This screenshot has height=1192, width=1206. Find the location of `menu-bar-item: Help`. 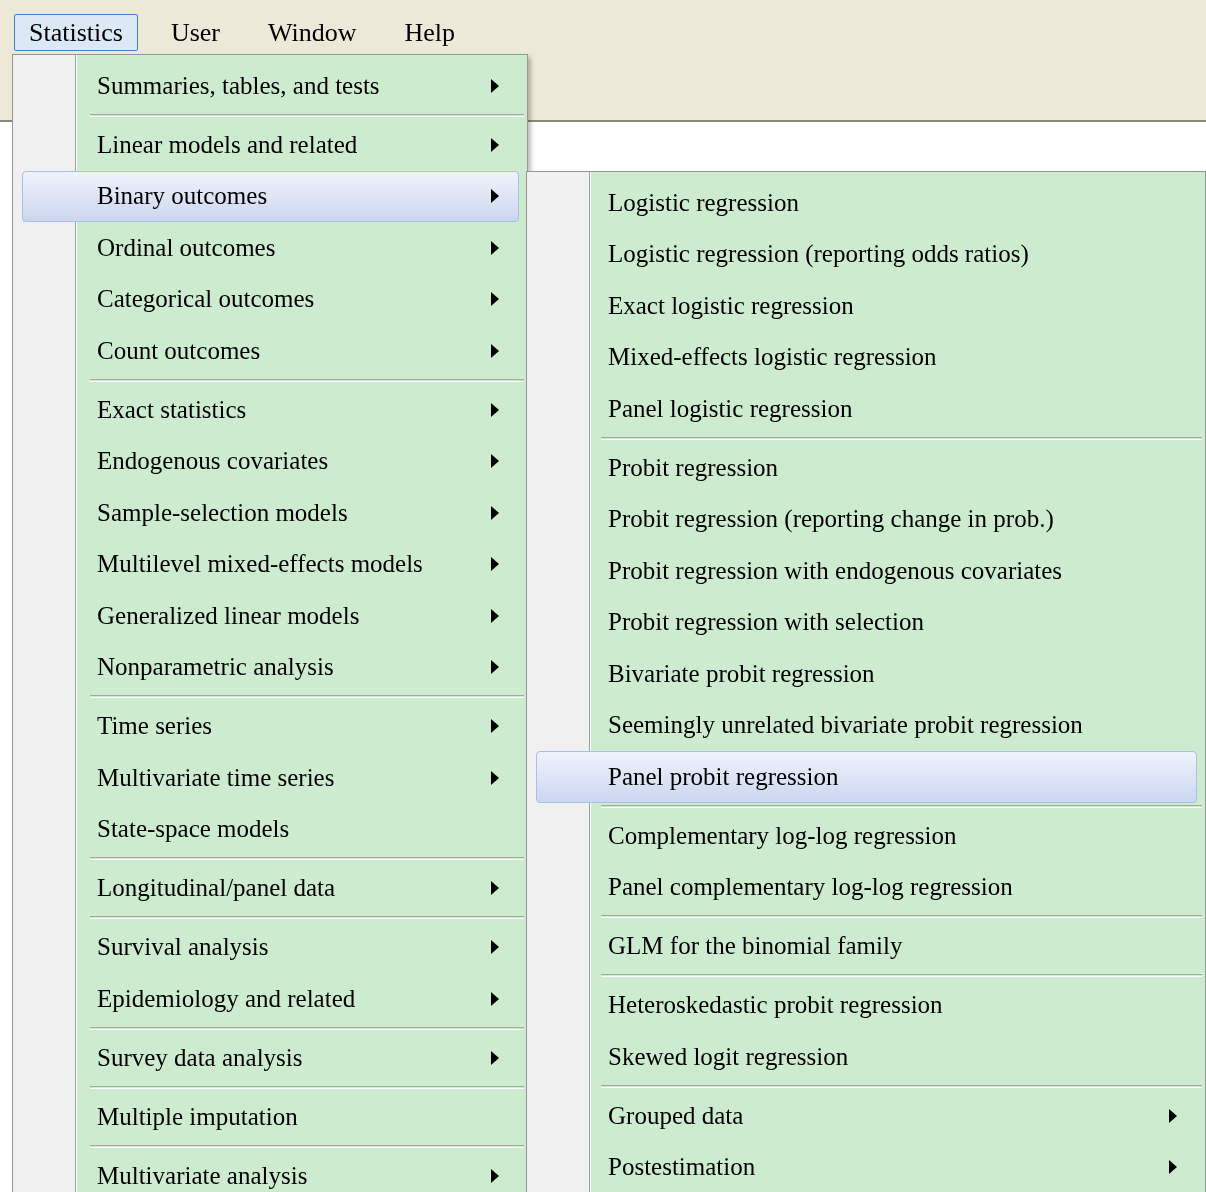

menu-bar-item: Help is located at coordinates (430, 32).